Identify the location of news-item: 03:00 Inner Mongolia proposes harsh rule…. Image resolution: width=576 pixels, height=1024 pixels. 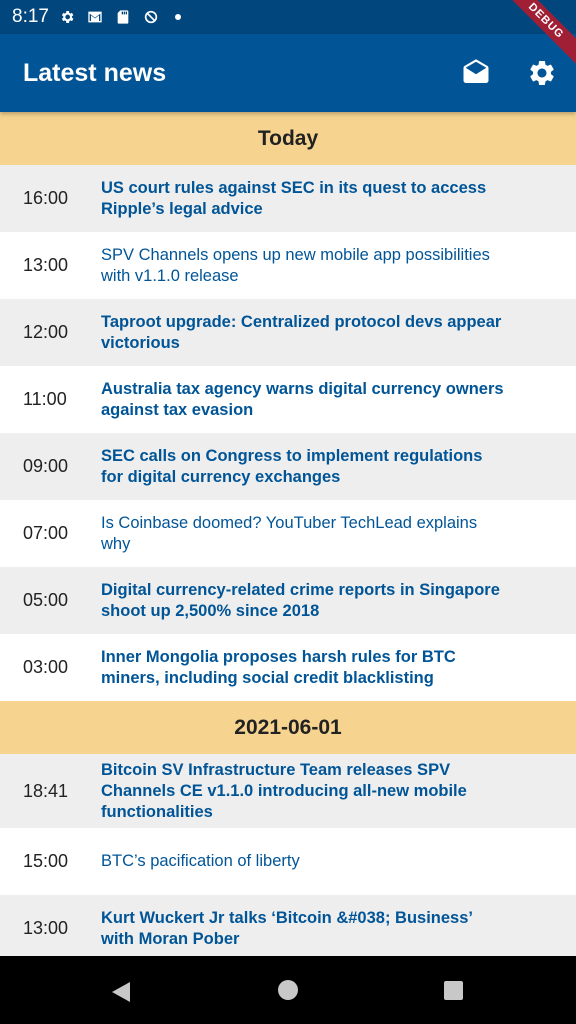
(288, 667).